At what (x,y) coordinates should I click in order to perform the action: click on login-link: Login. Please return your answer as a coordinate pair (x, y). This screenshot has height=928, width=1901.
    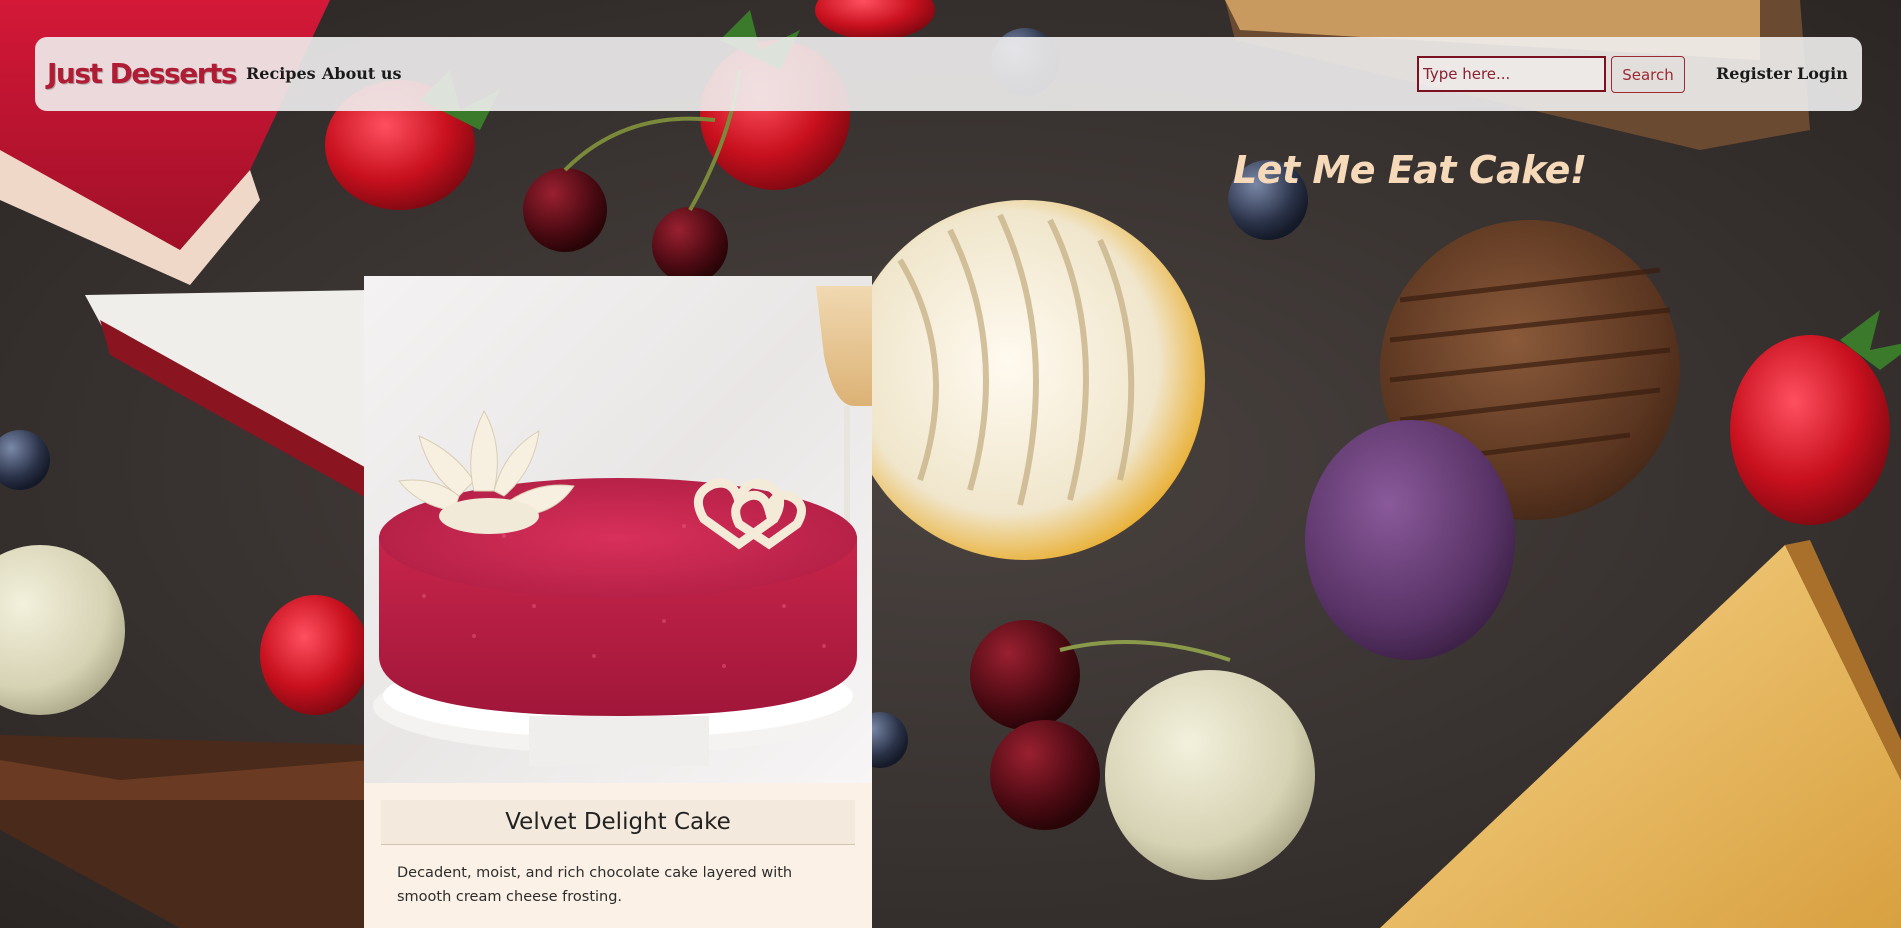
    Looking at the image, I should click on (1822, 73).